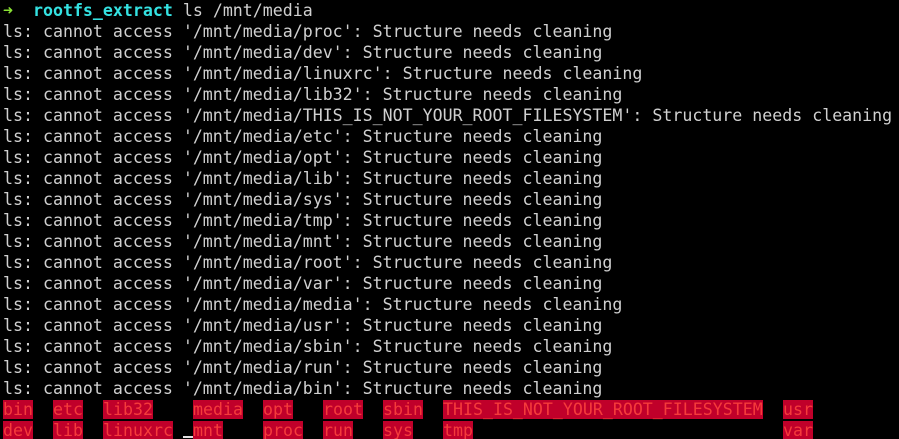  I want to click on ls-entry: opt, so click(278, 409).